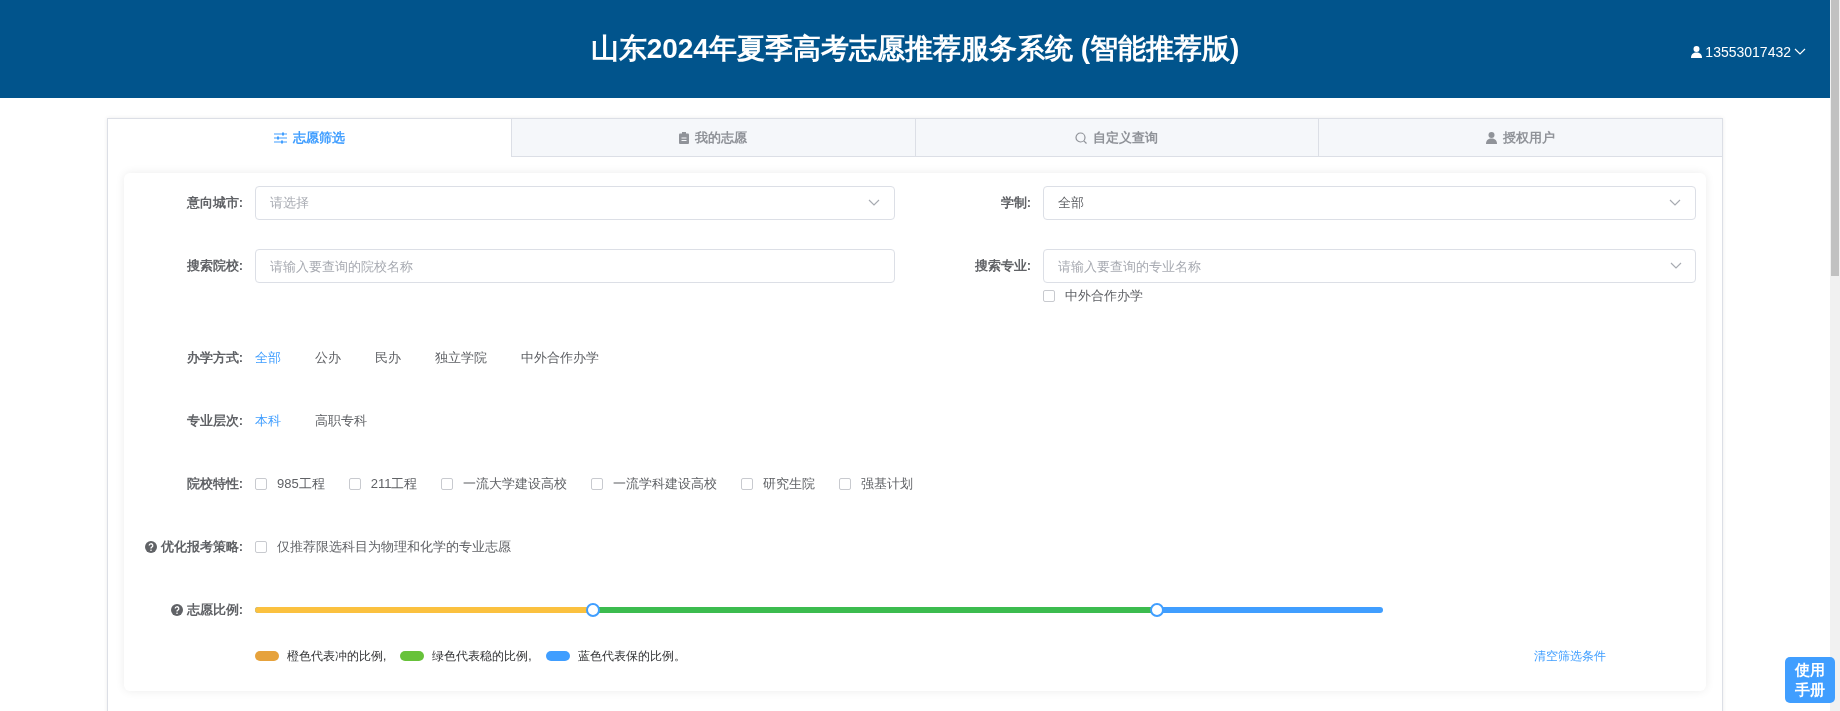 This screenshot has width=1840, height=711. What do you see at coordinates (309, 138) in the screenshot?
I see `tab: 志愿筛选` at bounding box center [309, 138].